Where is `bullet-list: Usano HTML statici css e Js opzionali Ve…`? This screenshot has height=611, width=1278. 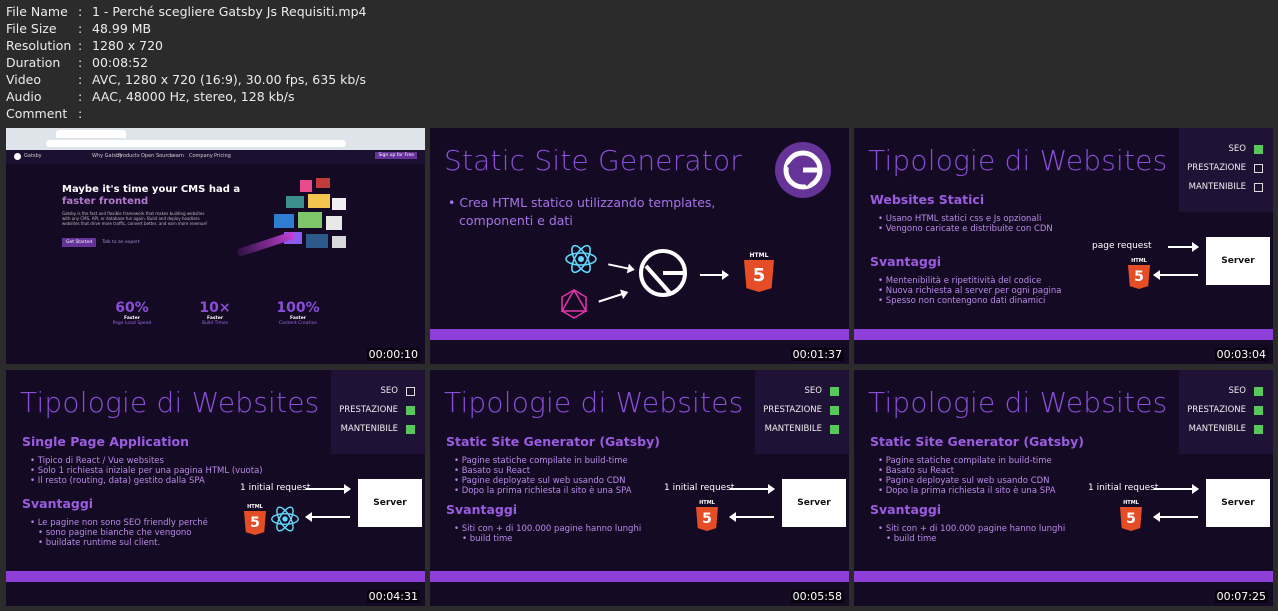 bullet-list: Usano HTML statici css e Js opzionali Ve… is located at coordinates (965, 224).